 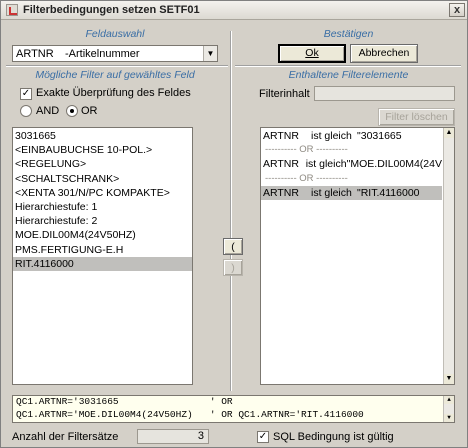 I want to click on combo-field-value: ARTNR, so click(x=35, y=53).